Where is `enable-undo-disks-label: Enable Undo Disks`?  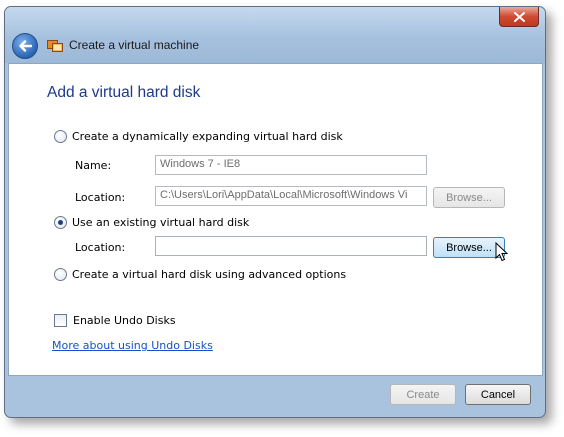
enable-undo-disks-label: Enable Undo Disks is located at coordinates (124, 320).